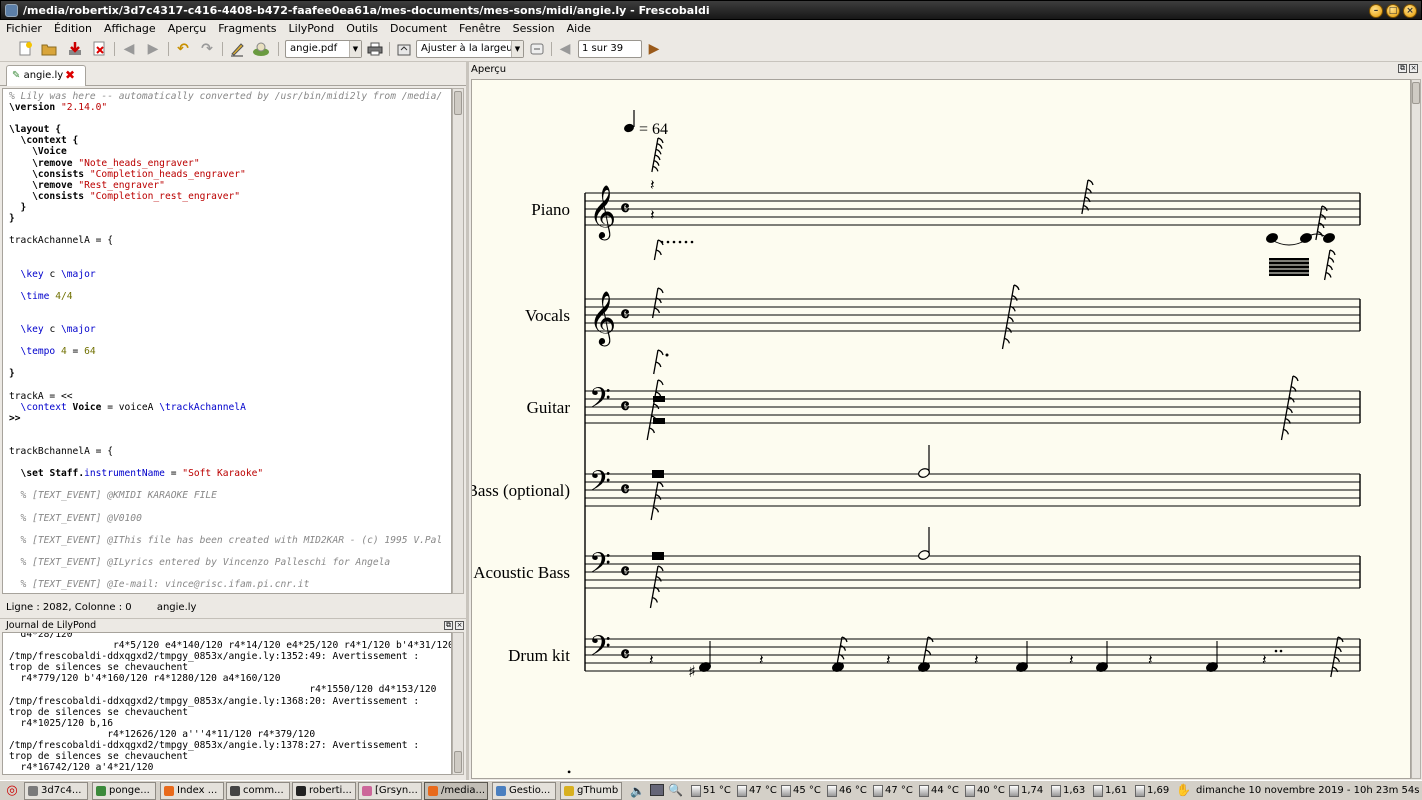 This screenshot has height=800, width=1422. What do you see at coordinates (12, 791) in the screenshot?
I see `debian-menu-icon: ◎` at bounding box center [12, 791].